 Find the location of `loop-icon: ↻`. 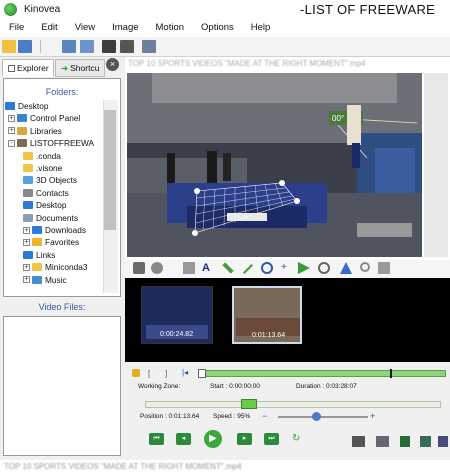

loop-icon: ↻ is located at coordinates (298, 439).